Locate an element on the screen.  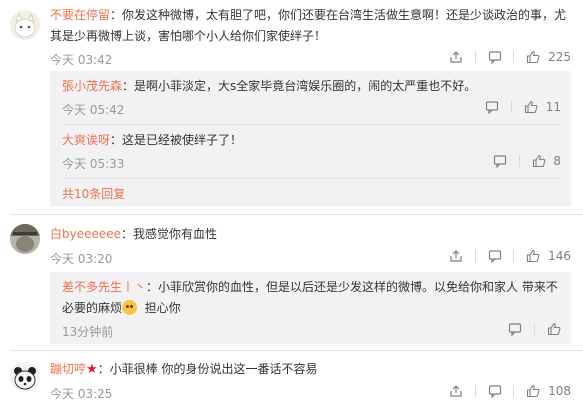
comment-text: 白byeeeeee：我感觉你有血性 is located at coordinates (134, 234).